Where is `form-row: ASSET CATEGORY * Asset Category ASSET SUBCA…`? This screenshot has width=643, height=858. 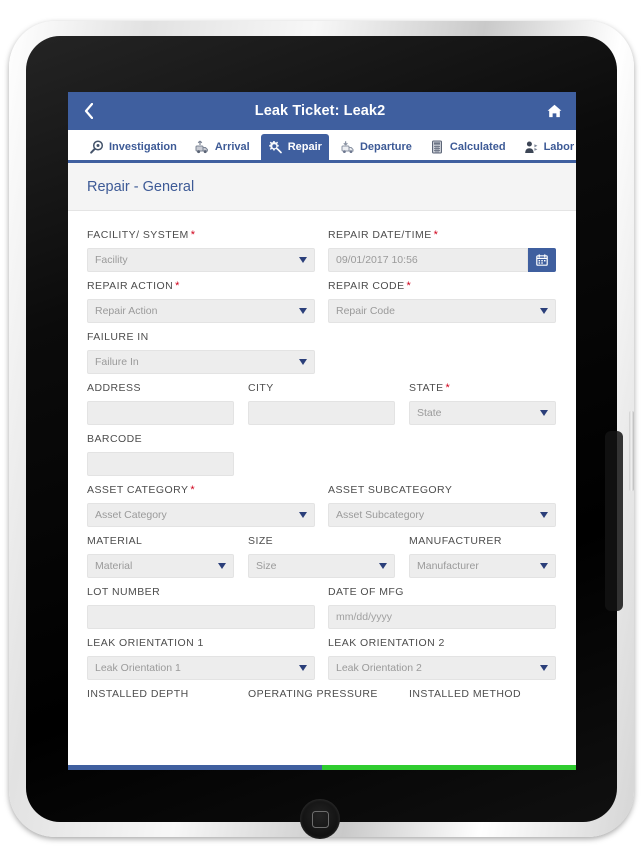
form-row: ASSET CATEGORY * Asset Category ASSET SUBCA… is located at coordinates (322, 505).